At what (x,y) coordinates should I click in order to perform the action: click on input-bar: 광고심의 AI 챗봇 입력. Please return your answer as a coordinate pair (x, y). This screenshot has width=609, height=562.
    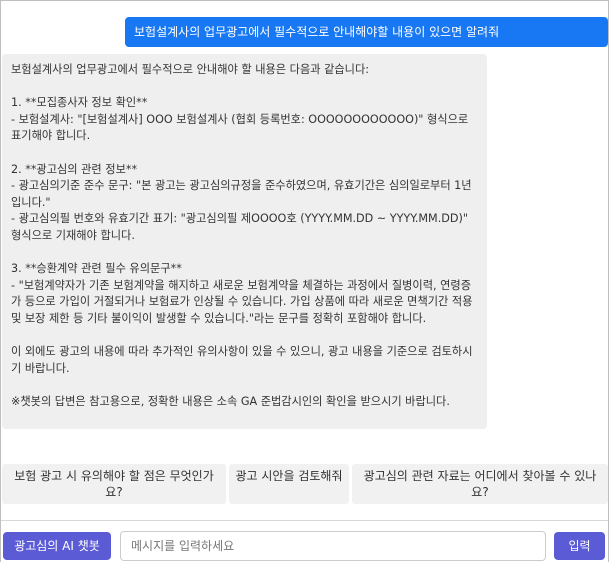
    Looking at the image, I should click on (304, 541).